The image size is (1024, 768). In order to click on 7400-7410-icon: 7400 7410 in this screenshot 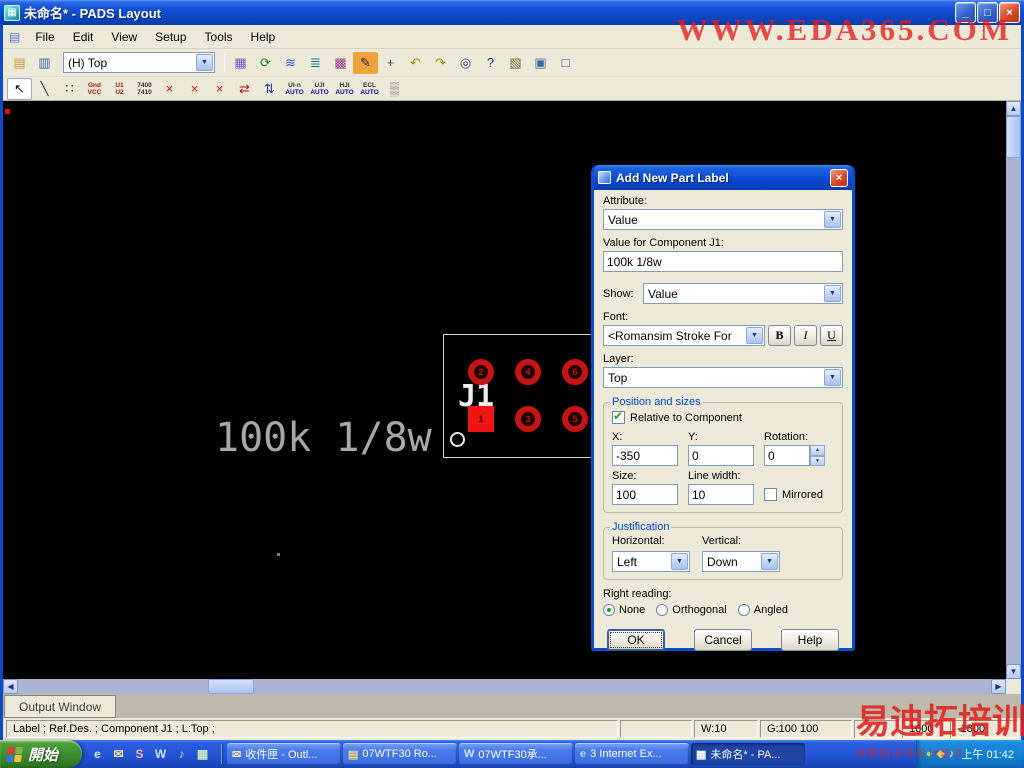, I will do `click(144, 89)`.